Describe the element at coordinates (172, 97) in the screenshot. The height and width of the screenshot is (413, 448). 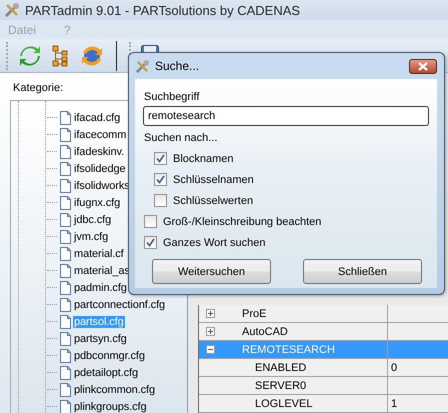
I see `field-label: Suchbegriff` at that location.